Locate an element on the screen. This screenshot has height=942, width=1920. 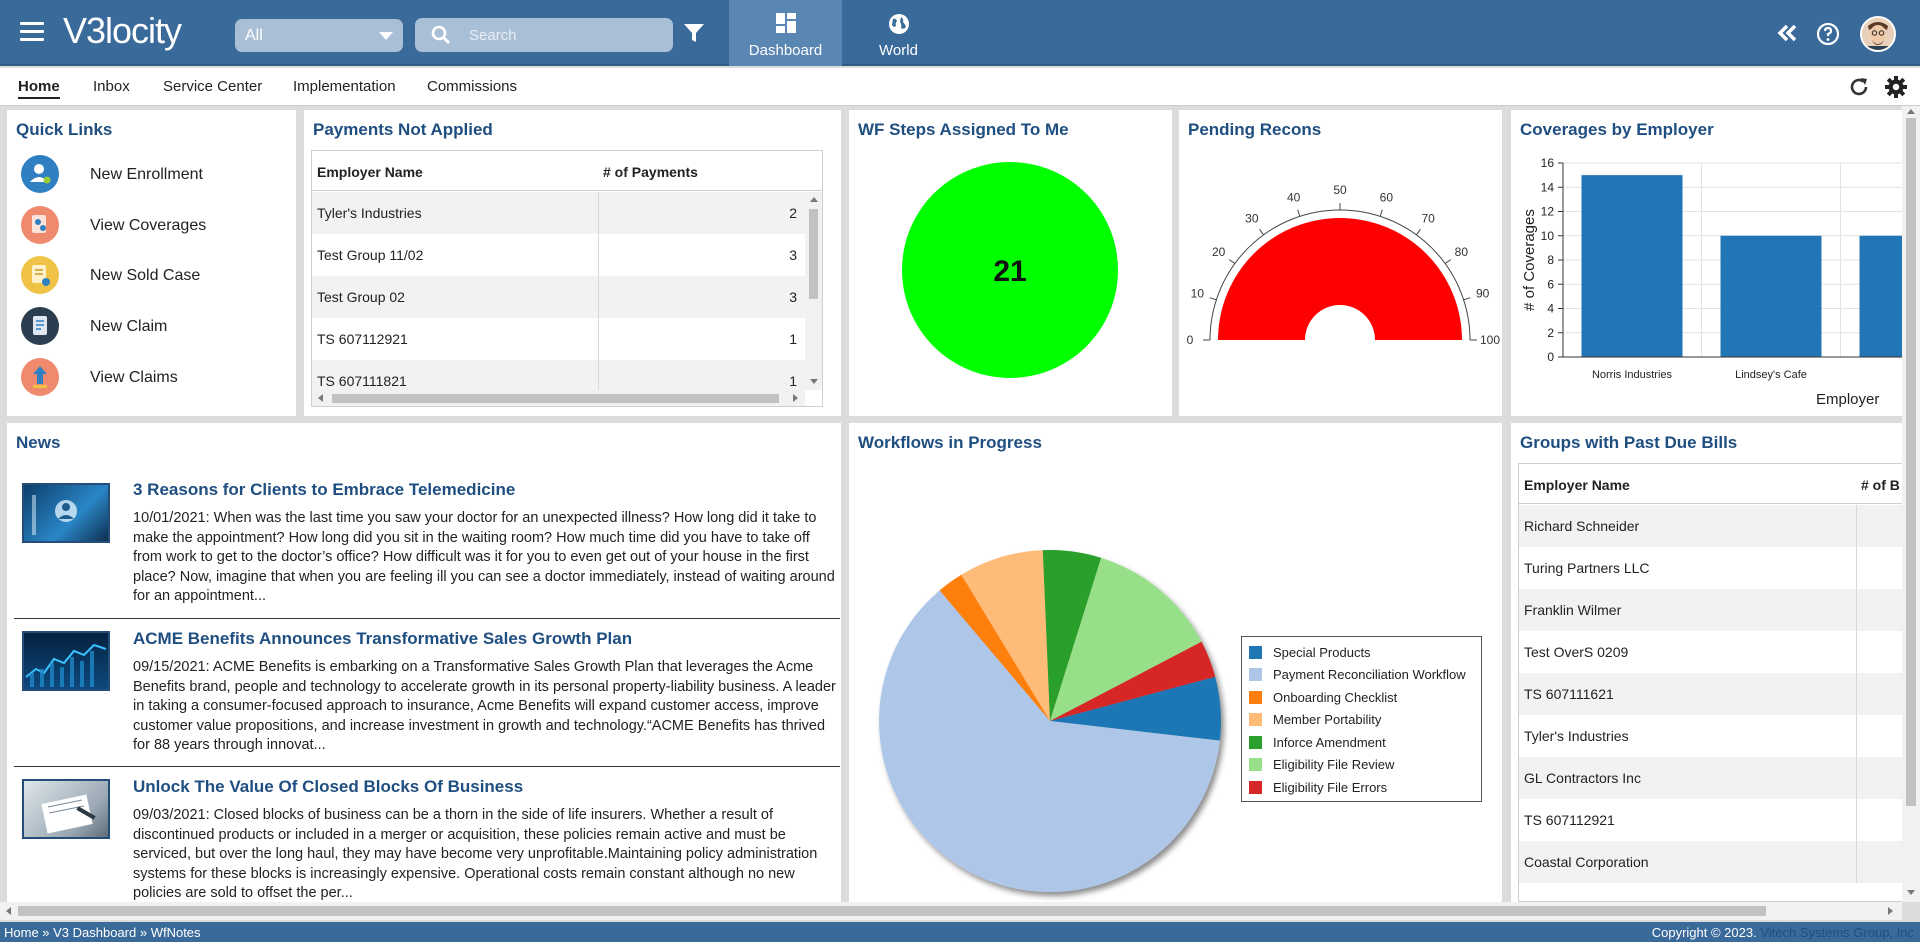
page-vertical-scrollbar is located at coordinates (1911, 504).